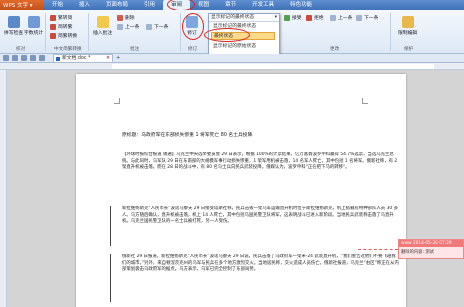 This screenshot has height=307, width=464. Describe the element at coordinates (345, 18) in the screenshot. I see `prev-change-label: 上一条` at that location.